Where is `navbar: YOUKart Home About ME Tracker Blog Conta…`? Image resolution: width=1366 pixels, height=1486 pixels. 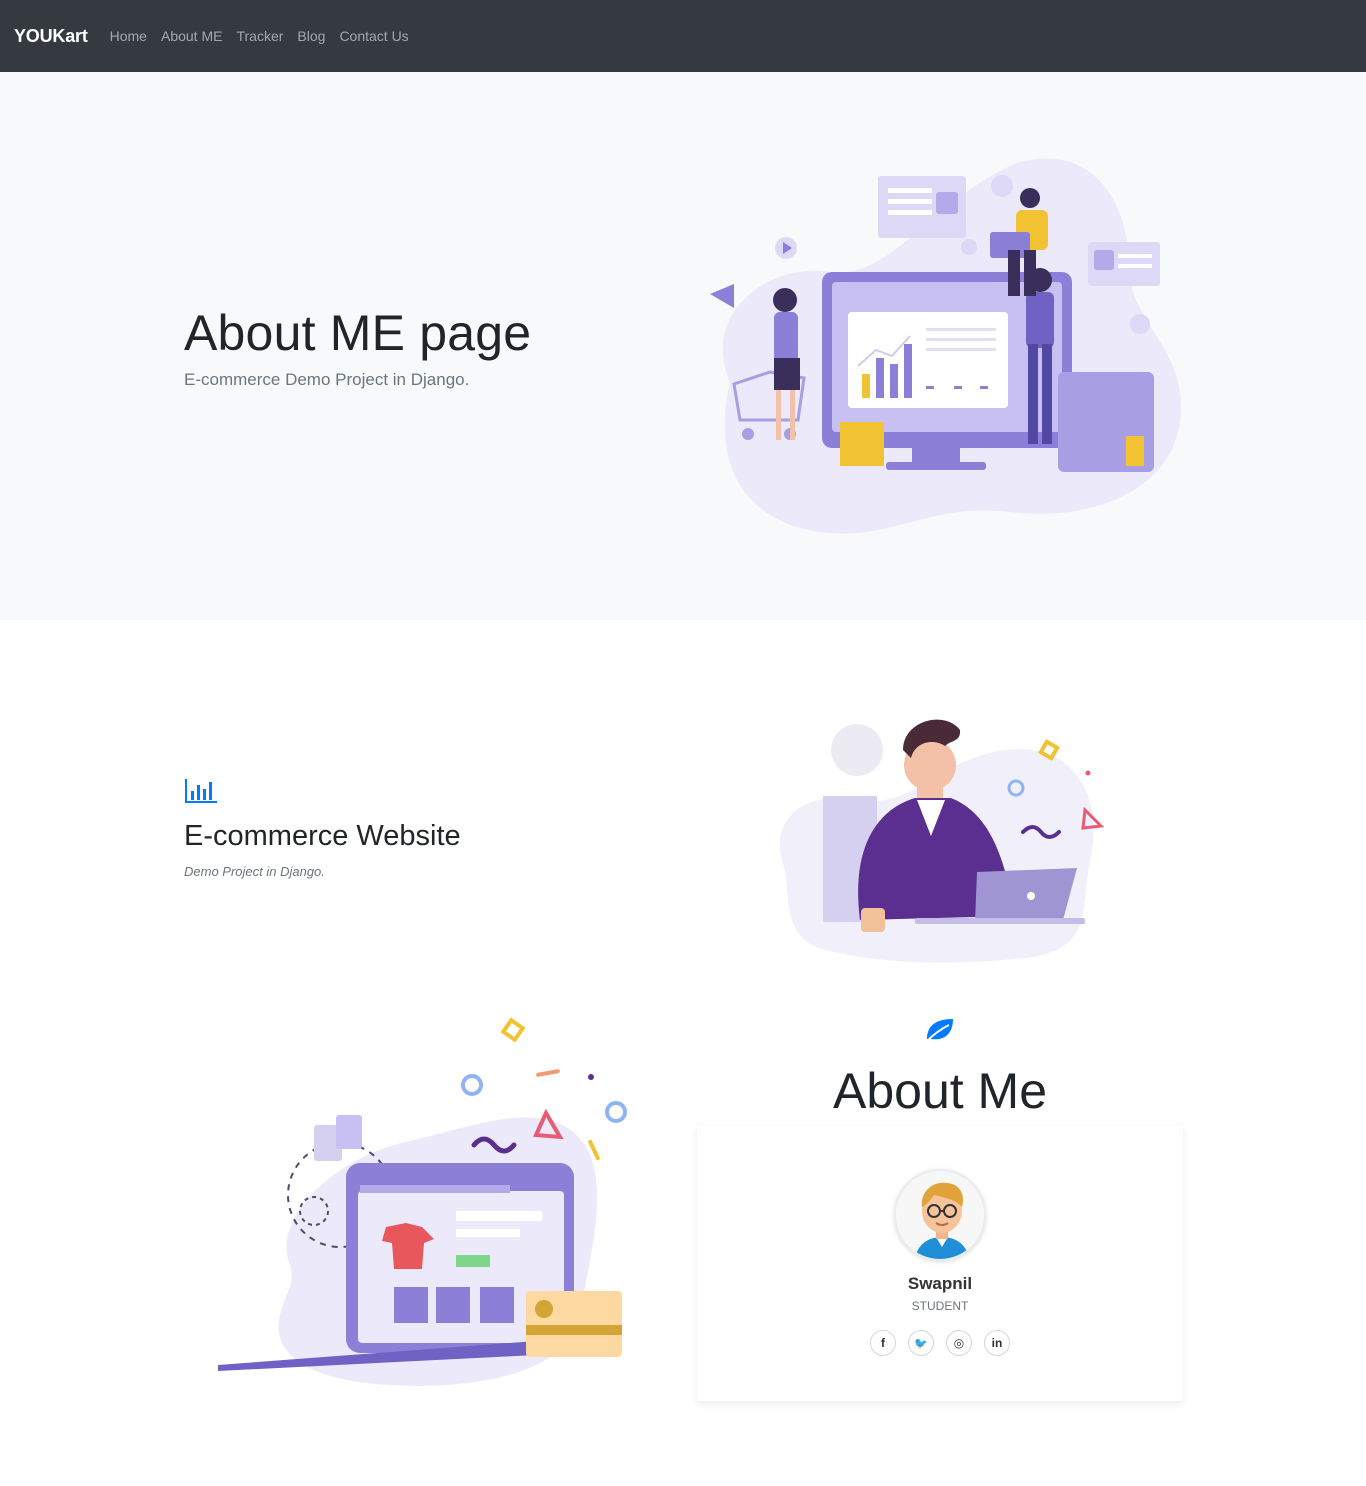
navbar: YOUKart Home About ME Tracker Blog Conta… is located at coordinates (683, 36).